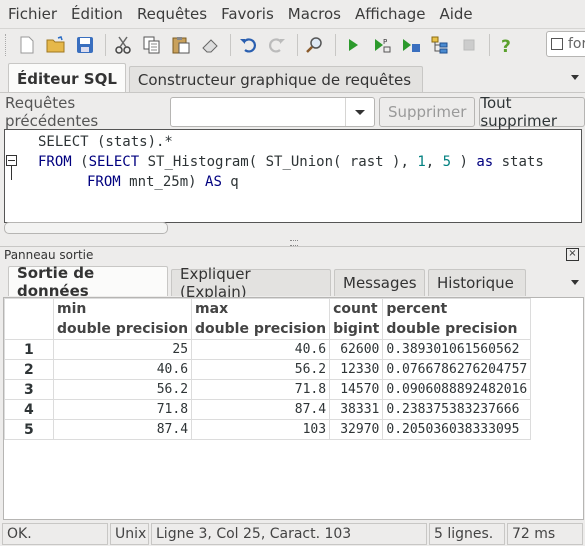 Image resolution: width=585 pixels, height=546 pixels. Describe the element at coordinates (379, 282) in the screenshot. I see `tab-messages: Messages` at that location.